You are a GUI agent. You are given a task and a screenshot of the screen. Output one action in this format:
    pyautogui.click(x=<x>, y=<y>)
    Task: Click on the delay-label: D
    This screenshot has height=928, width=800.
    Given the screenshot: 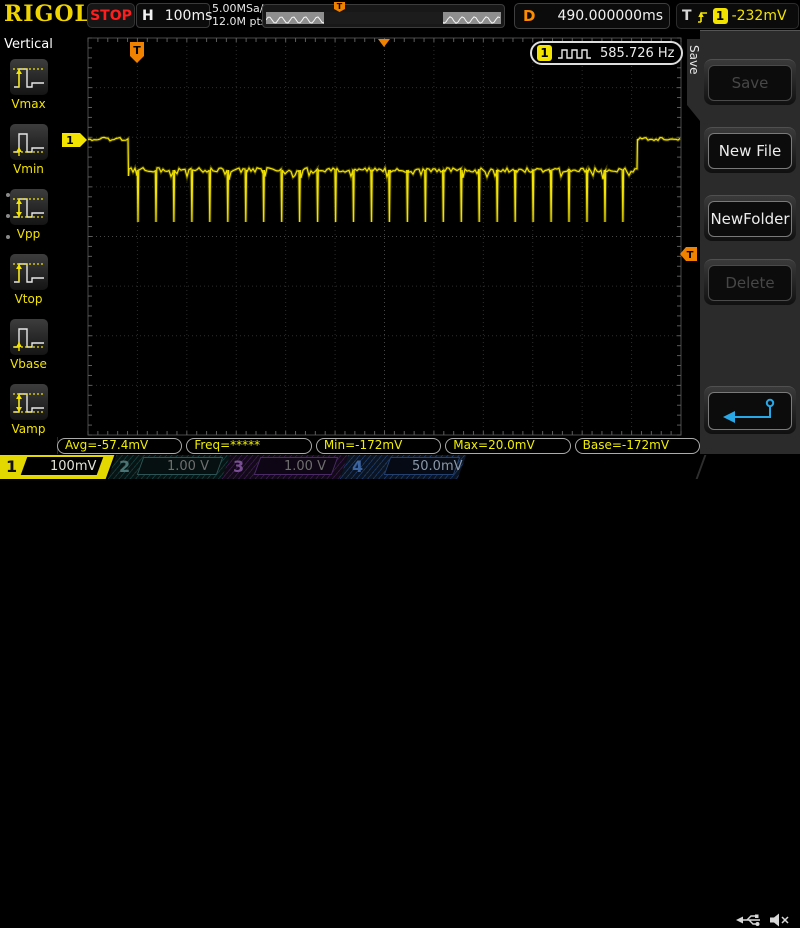 What is the action you would take?
    pyautogui.click(x=529, y=16)
    